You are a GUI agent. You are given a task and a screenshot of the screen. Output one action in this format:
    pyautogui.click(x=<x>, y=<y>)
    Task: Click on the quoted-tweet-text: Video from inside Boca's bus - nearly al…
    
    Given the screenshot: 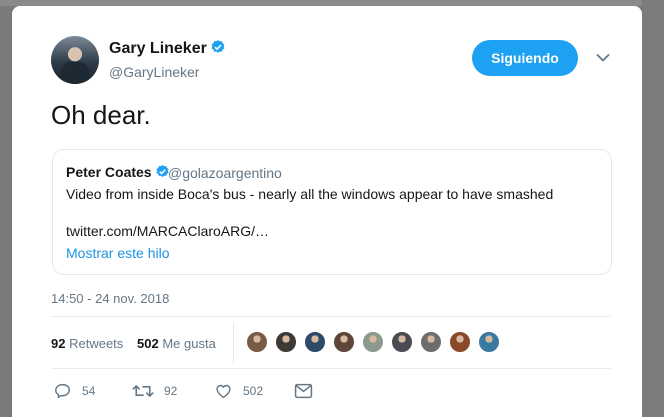 What is the action you would take?
    pyautogui.click(x=310, y=194)
    